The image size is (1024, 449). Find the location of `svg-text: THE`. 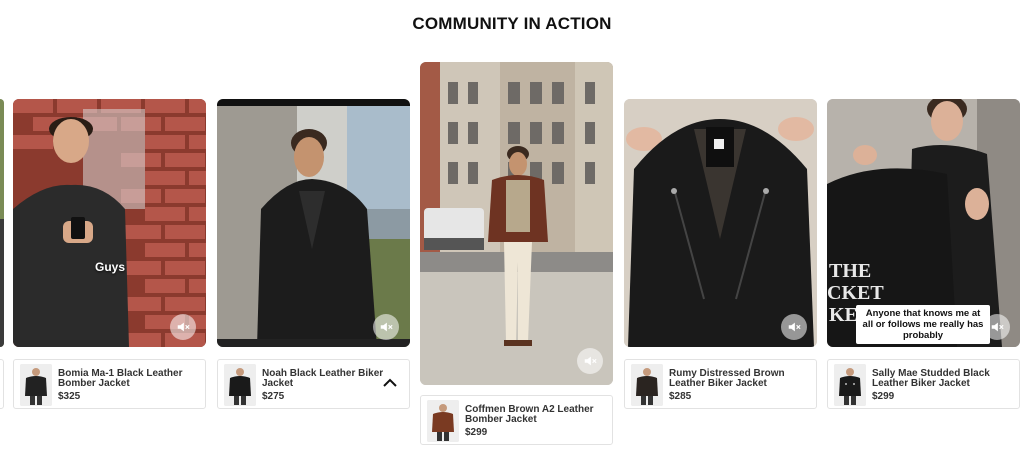

svg-text: THE is located at coordinates (850, 271).